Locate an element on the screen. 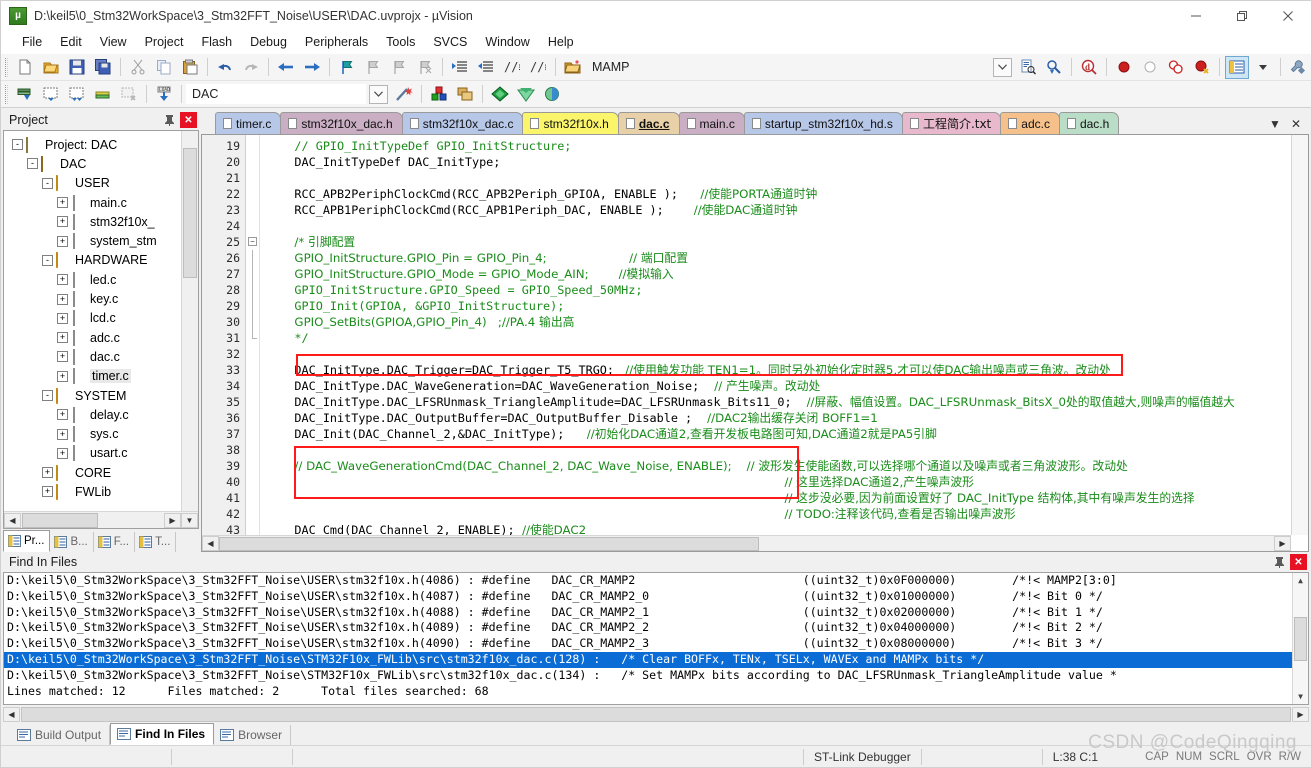 The height and width of the screenshot is (768, 1312). tree-item-user: - USER is located at coordinates (102, 183).